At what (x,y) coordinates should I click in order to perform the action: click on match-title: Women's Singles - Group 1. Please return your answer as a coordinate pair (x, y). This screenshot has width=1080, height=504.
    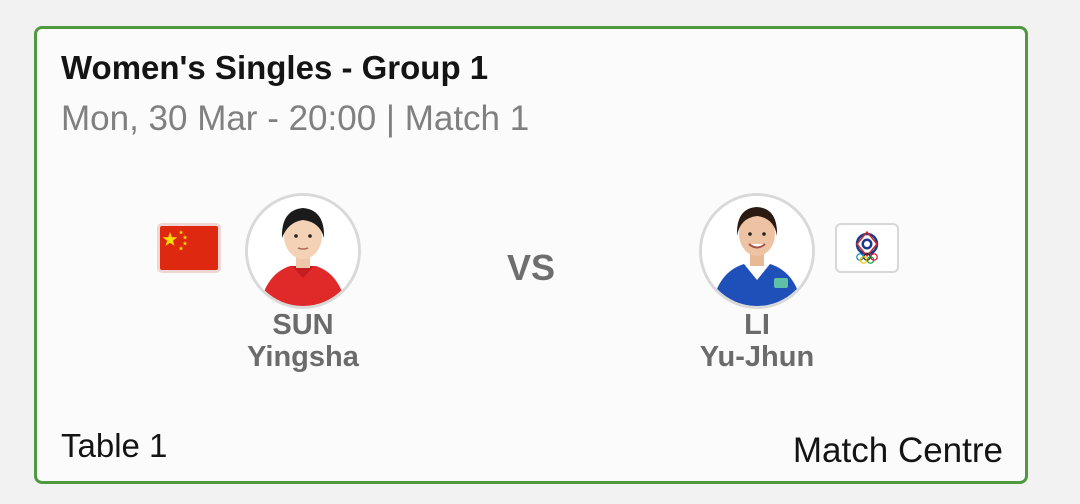
    Looking at the image, I should click on (275, 67).